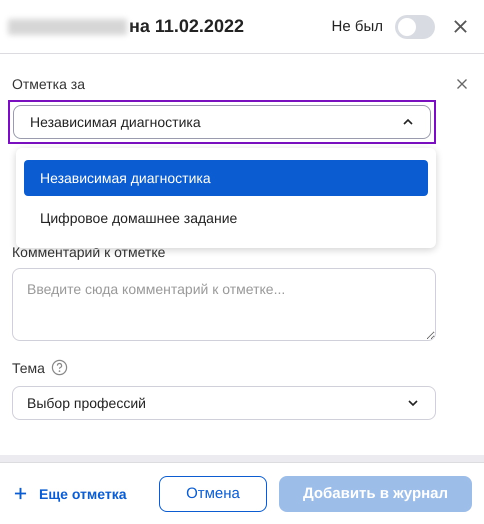 The image size is (484, 524). Describe the element at coordinates (70, 494) in the screenshot. I see `add-mark-link: Еще отметка` at that location.